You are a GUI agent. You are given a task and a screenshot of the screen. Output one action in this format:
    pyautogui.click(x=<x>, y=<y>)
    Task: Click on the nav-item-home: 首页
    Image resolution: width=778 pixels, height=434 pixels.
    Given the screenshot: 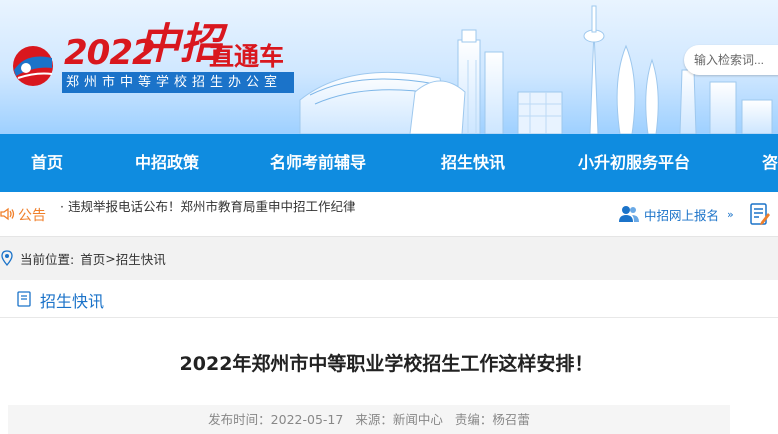 What is the action you would take?
    pyautogui.click(x=47, y=163)
    